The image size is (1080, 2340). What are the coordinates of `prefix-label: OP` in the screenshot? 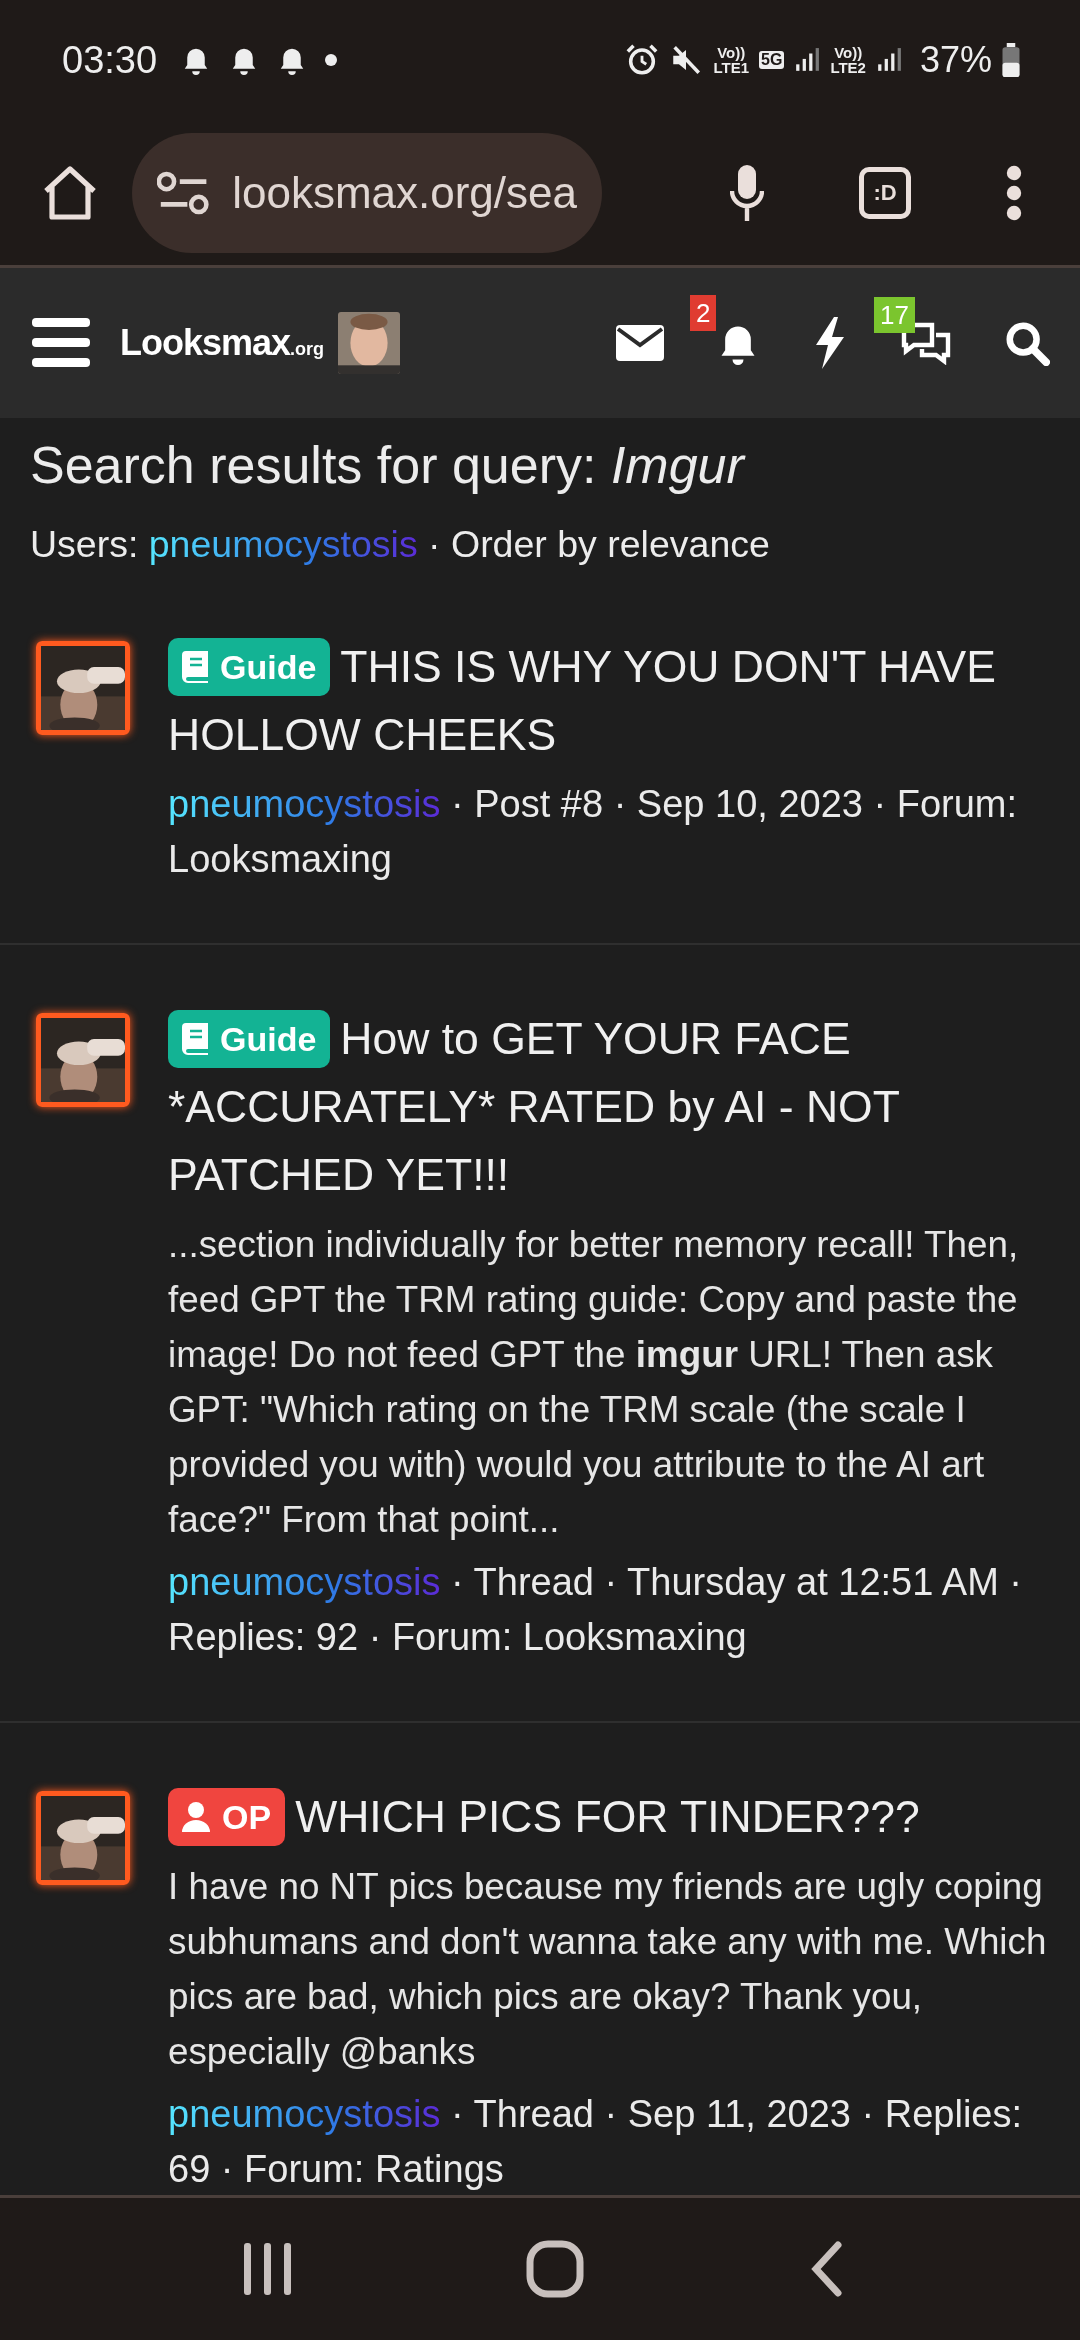 It's located at (227, 1816).